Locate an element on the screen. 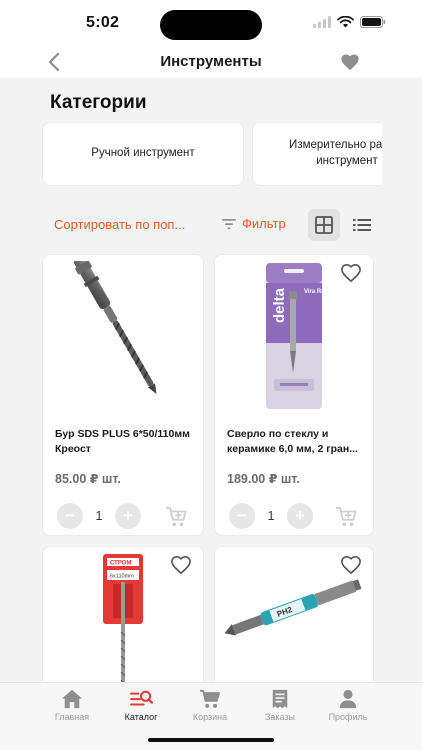 Image resolution: width=422 pixels, height=750 pixels. category-card-measuring-tools: Измерительно разм... инструмент is located at coordinates (317, 154).